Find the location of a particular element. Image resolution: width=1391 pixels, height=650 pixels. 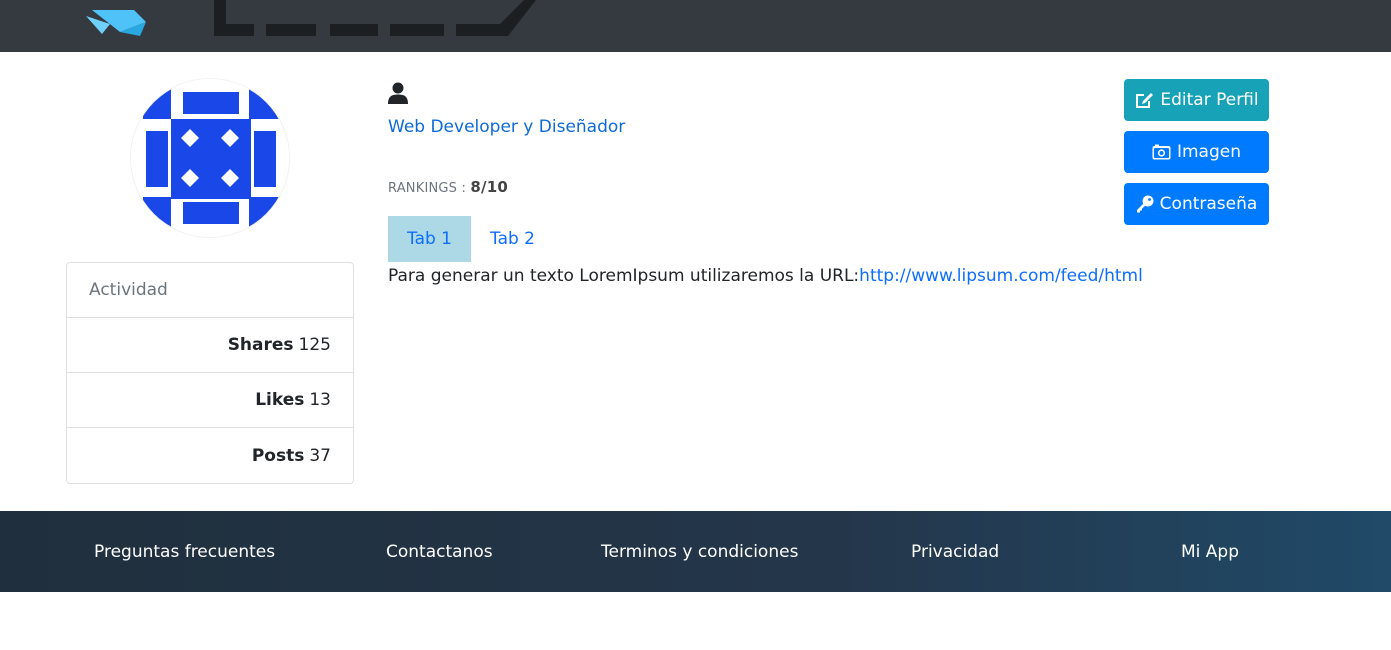

brand-logo is located at coordinates (310, 20).